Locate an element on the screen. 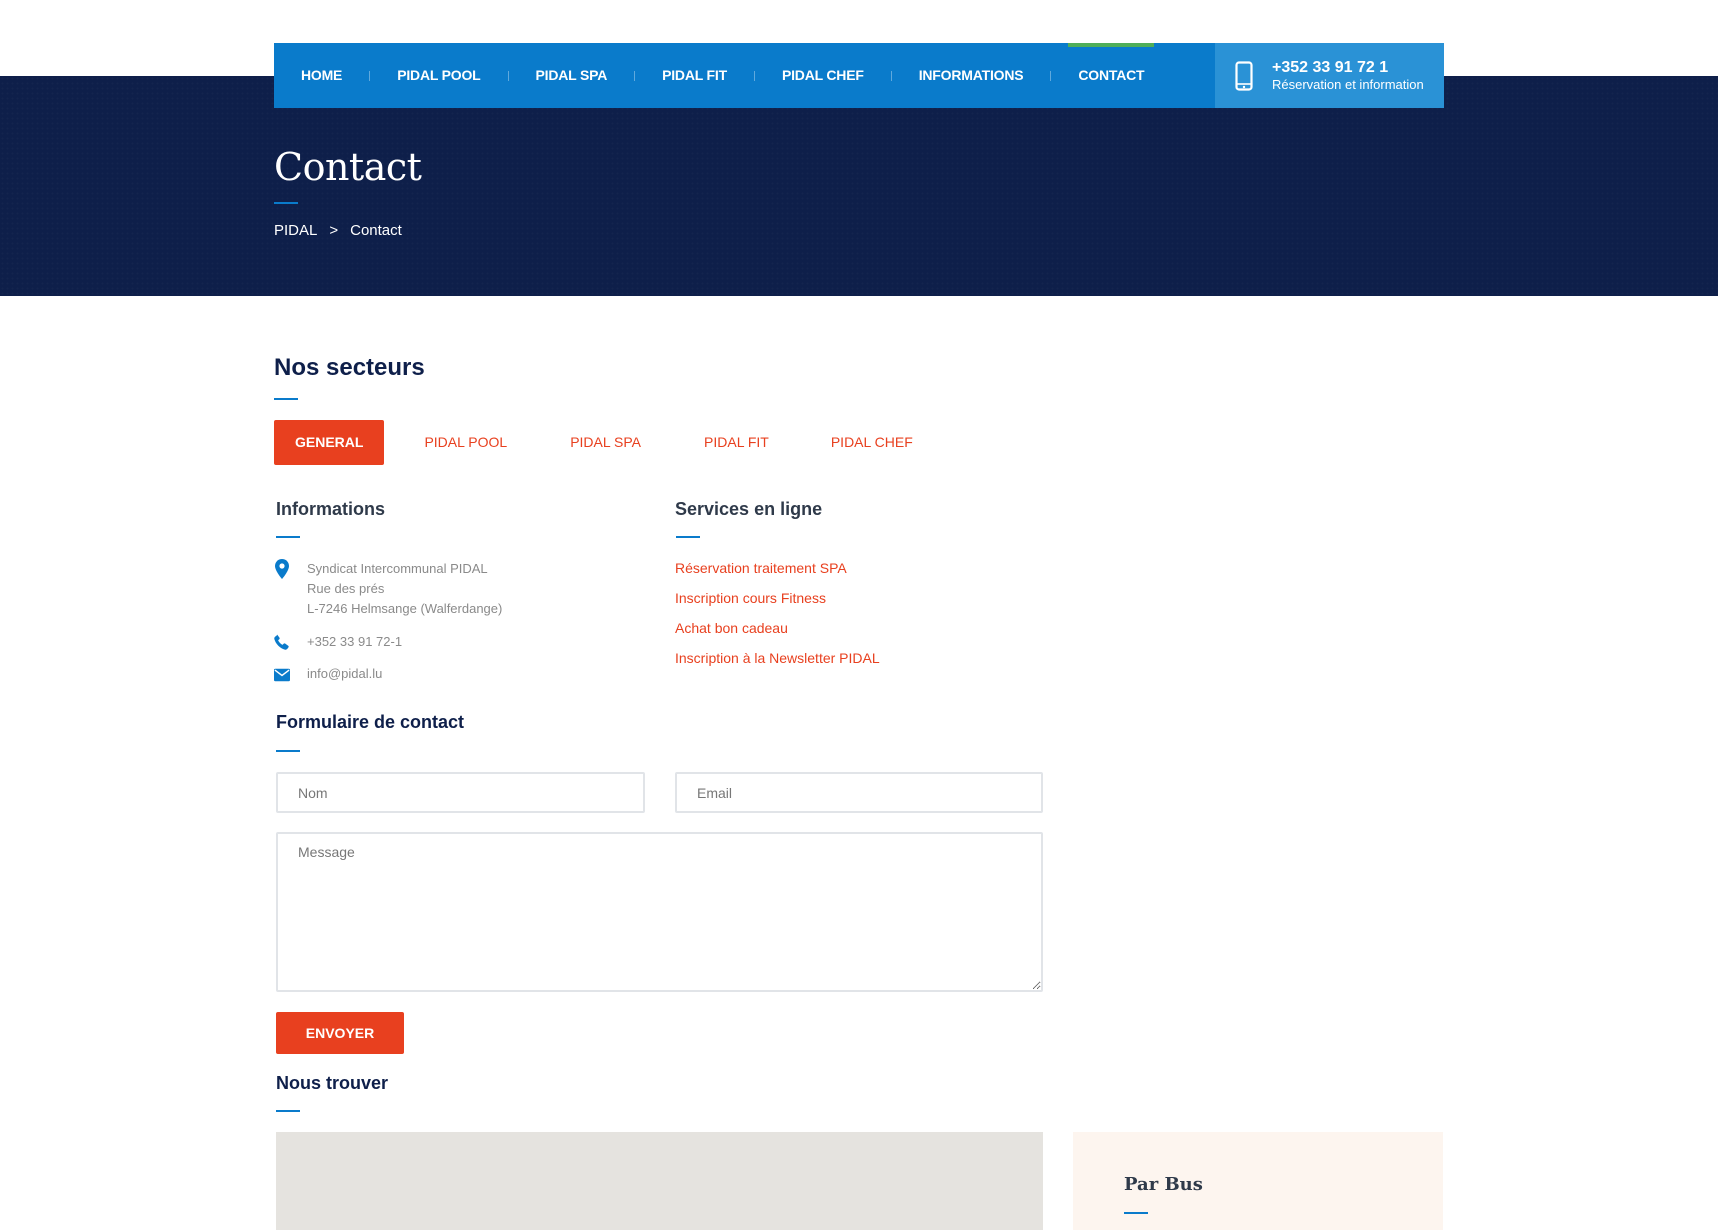  nav-item-pidal-chef: PIDAL CHEF is located at coordinates (823, 75).